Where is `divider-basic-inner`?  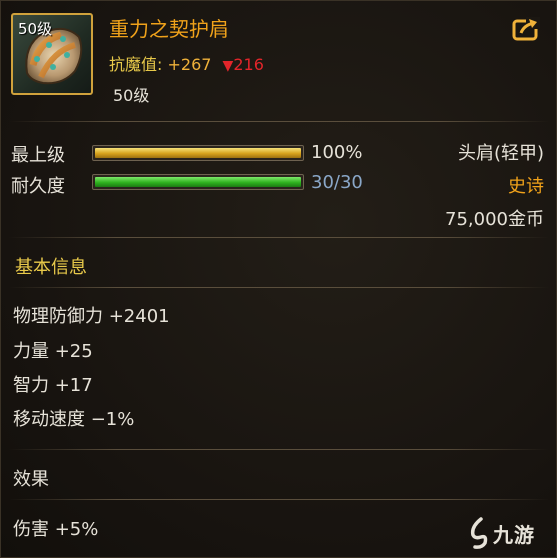 divider-basic-inner is located at coordinates (279, 287).